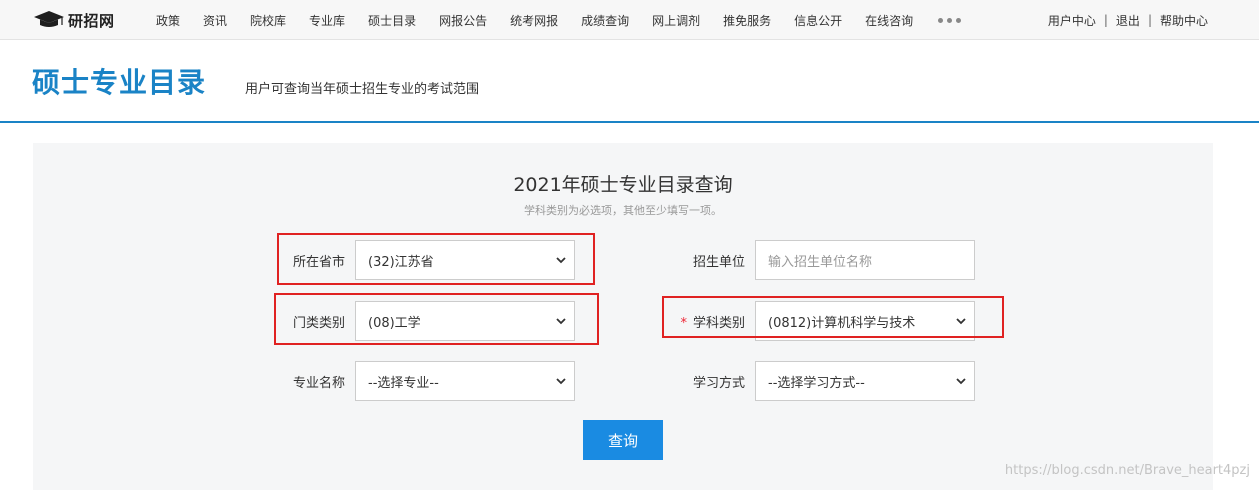 The image size is (1259, 490). Describe the element at coordinates (816, 383) in the screenshot. I see `study-mode-value: --选择学习方式--` at that location.